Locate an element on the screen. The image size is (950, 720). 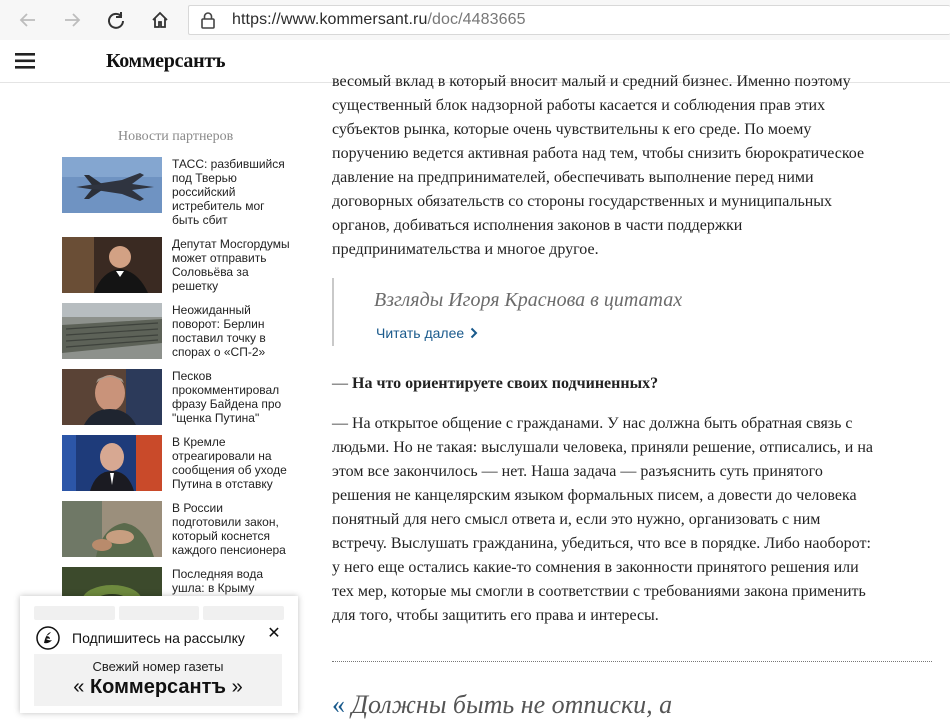
man-portrait-image is located at coordinates (112, 397).